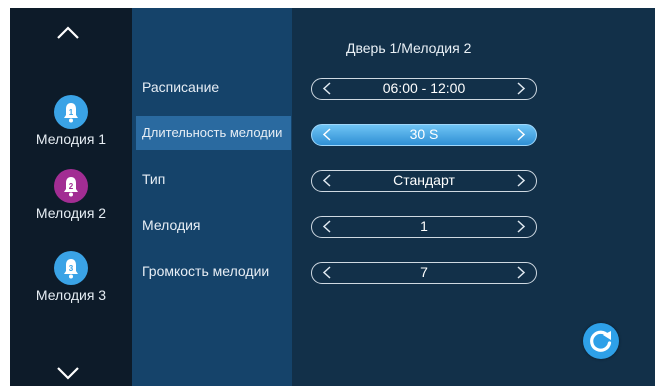  Describe the element at coordinates (181, 87) in the screenshot. I see `setting-label-schedule: Расписание` at that location.